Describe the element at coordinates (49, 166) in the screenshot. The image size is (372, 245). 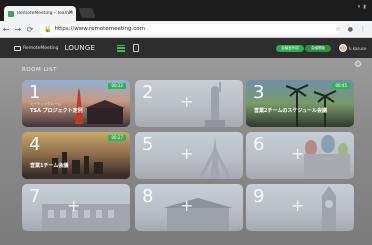
I see `room-name: 営業1チーム会議` at that location.